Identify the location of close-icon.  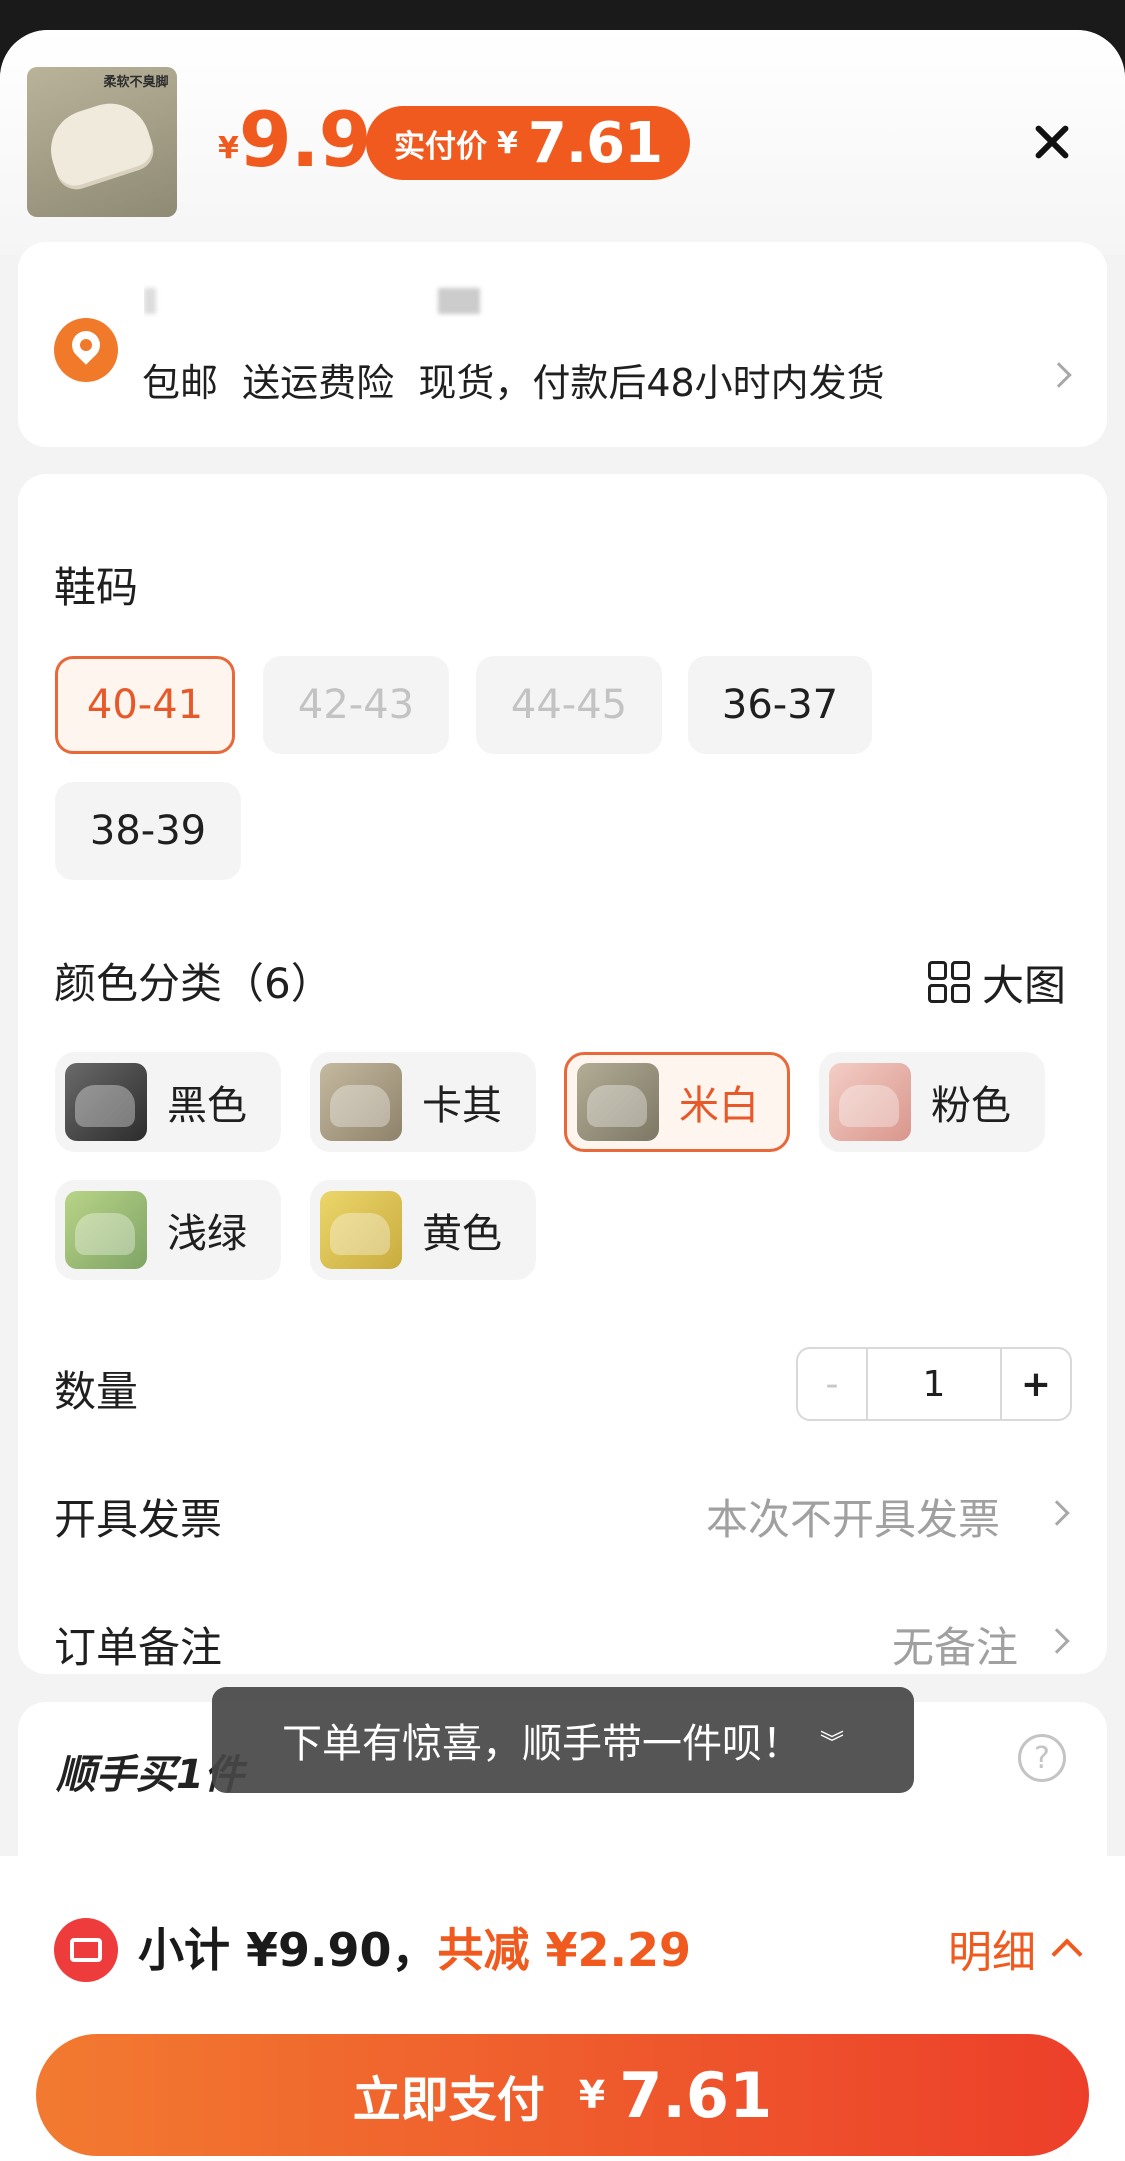
(1054, 142).